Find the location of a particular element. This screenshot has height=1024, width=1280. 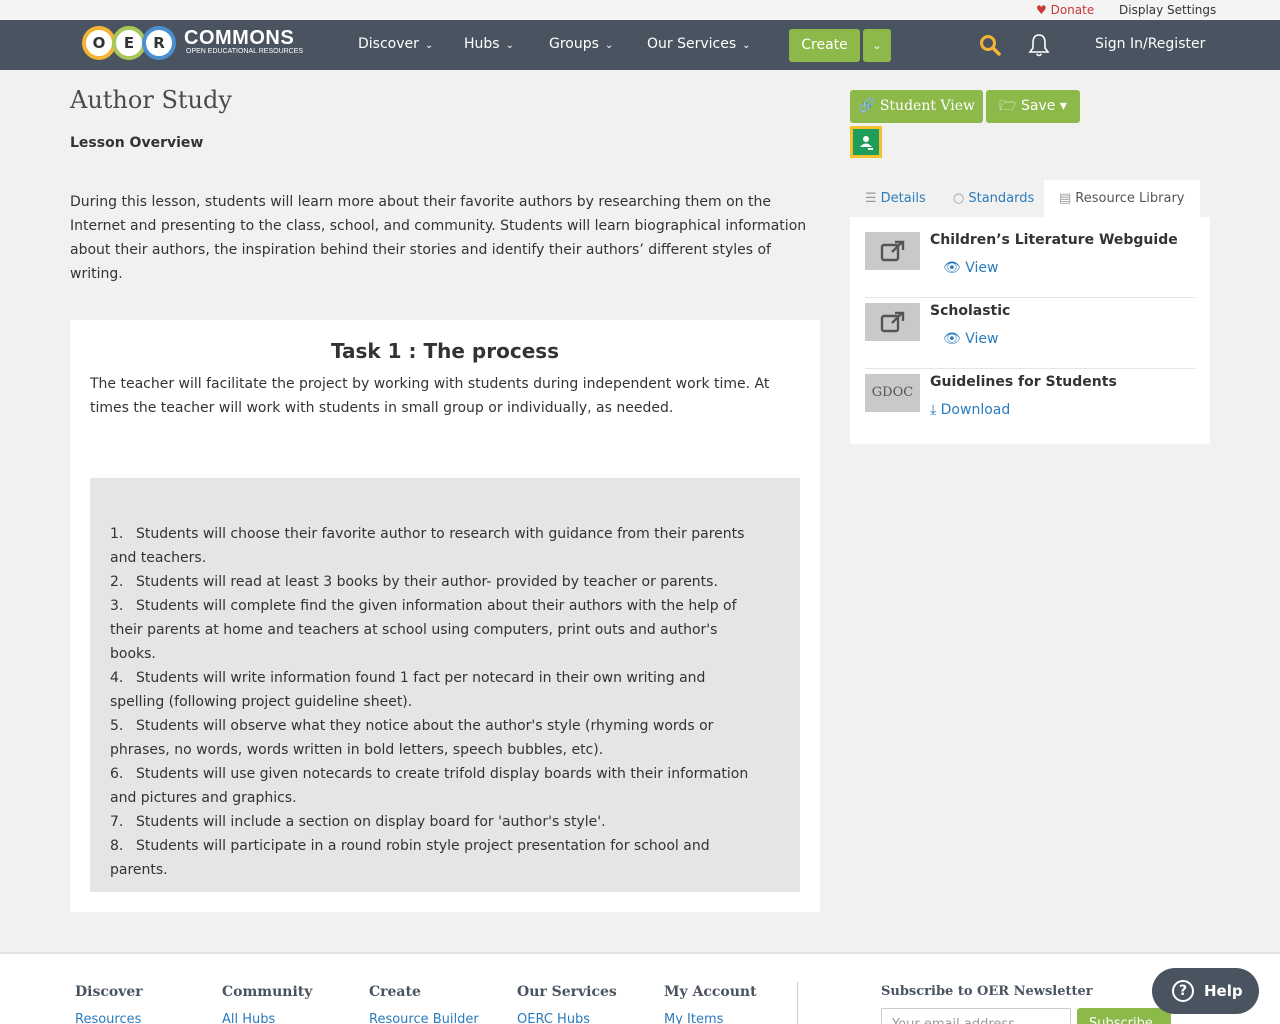

logo-letter-r: R is located at coordinates (159, 43).